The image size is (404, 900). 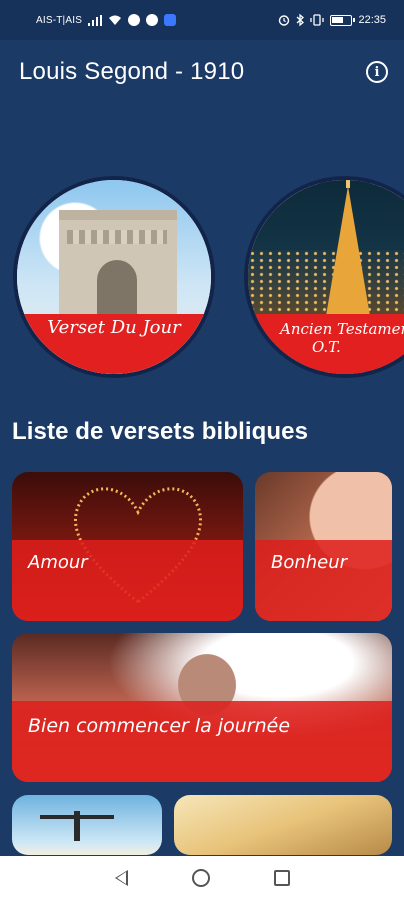 What do you see at coordinates (300, 20) in the screenshot?
I see `bluetooth-icon` at bounding box center [300, 20].